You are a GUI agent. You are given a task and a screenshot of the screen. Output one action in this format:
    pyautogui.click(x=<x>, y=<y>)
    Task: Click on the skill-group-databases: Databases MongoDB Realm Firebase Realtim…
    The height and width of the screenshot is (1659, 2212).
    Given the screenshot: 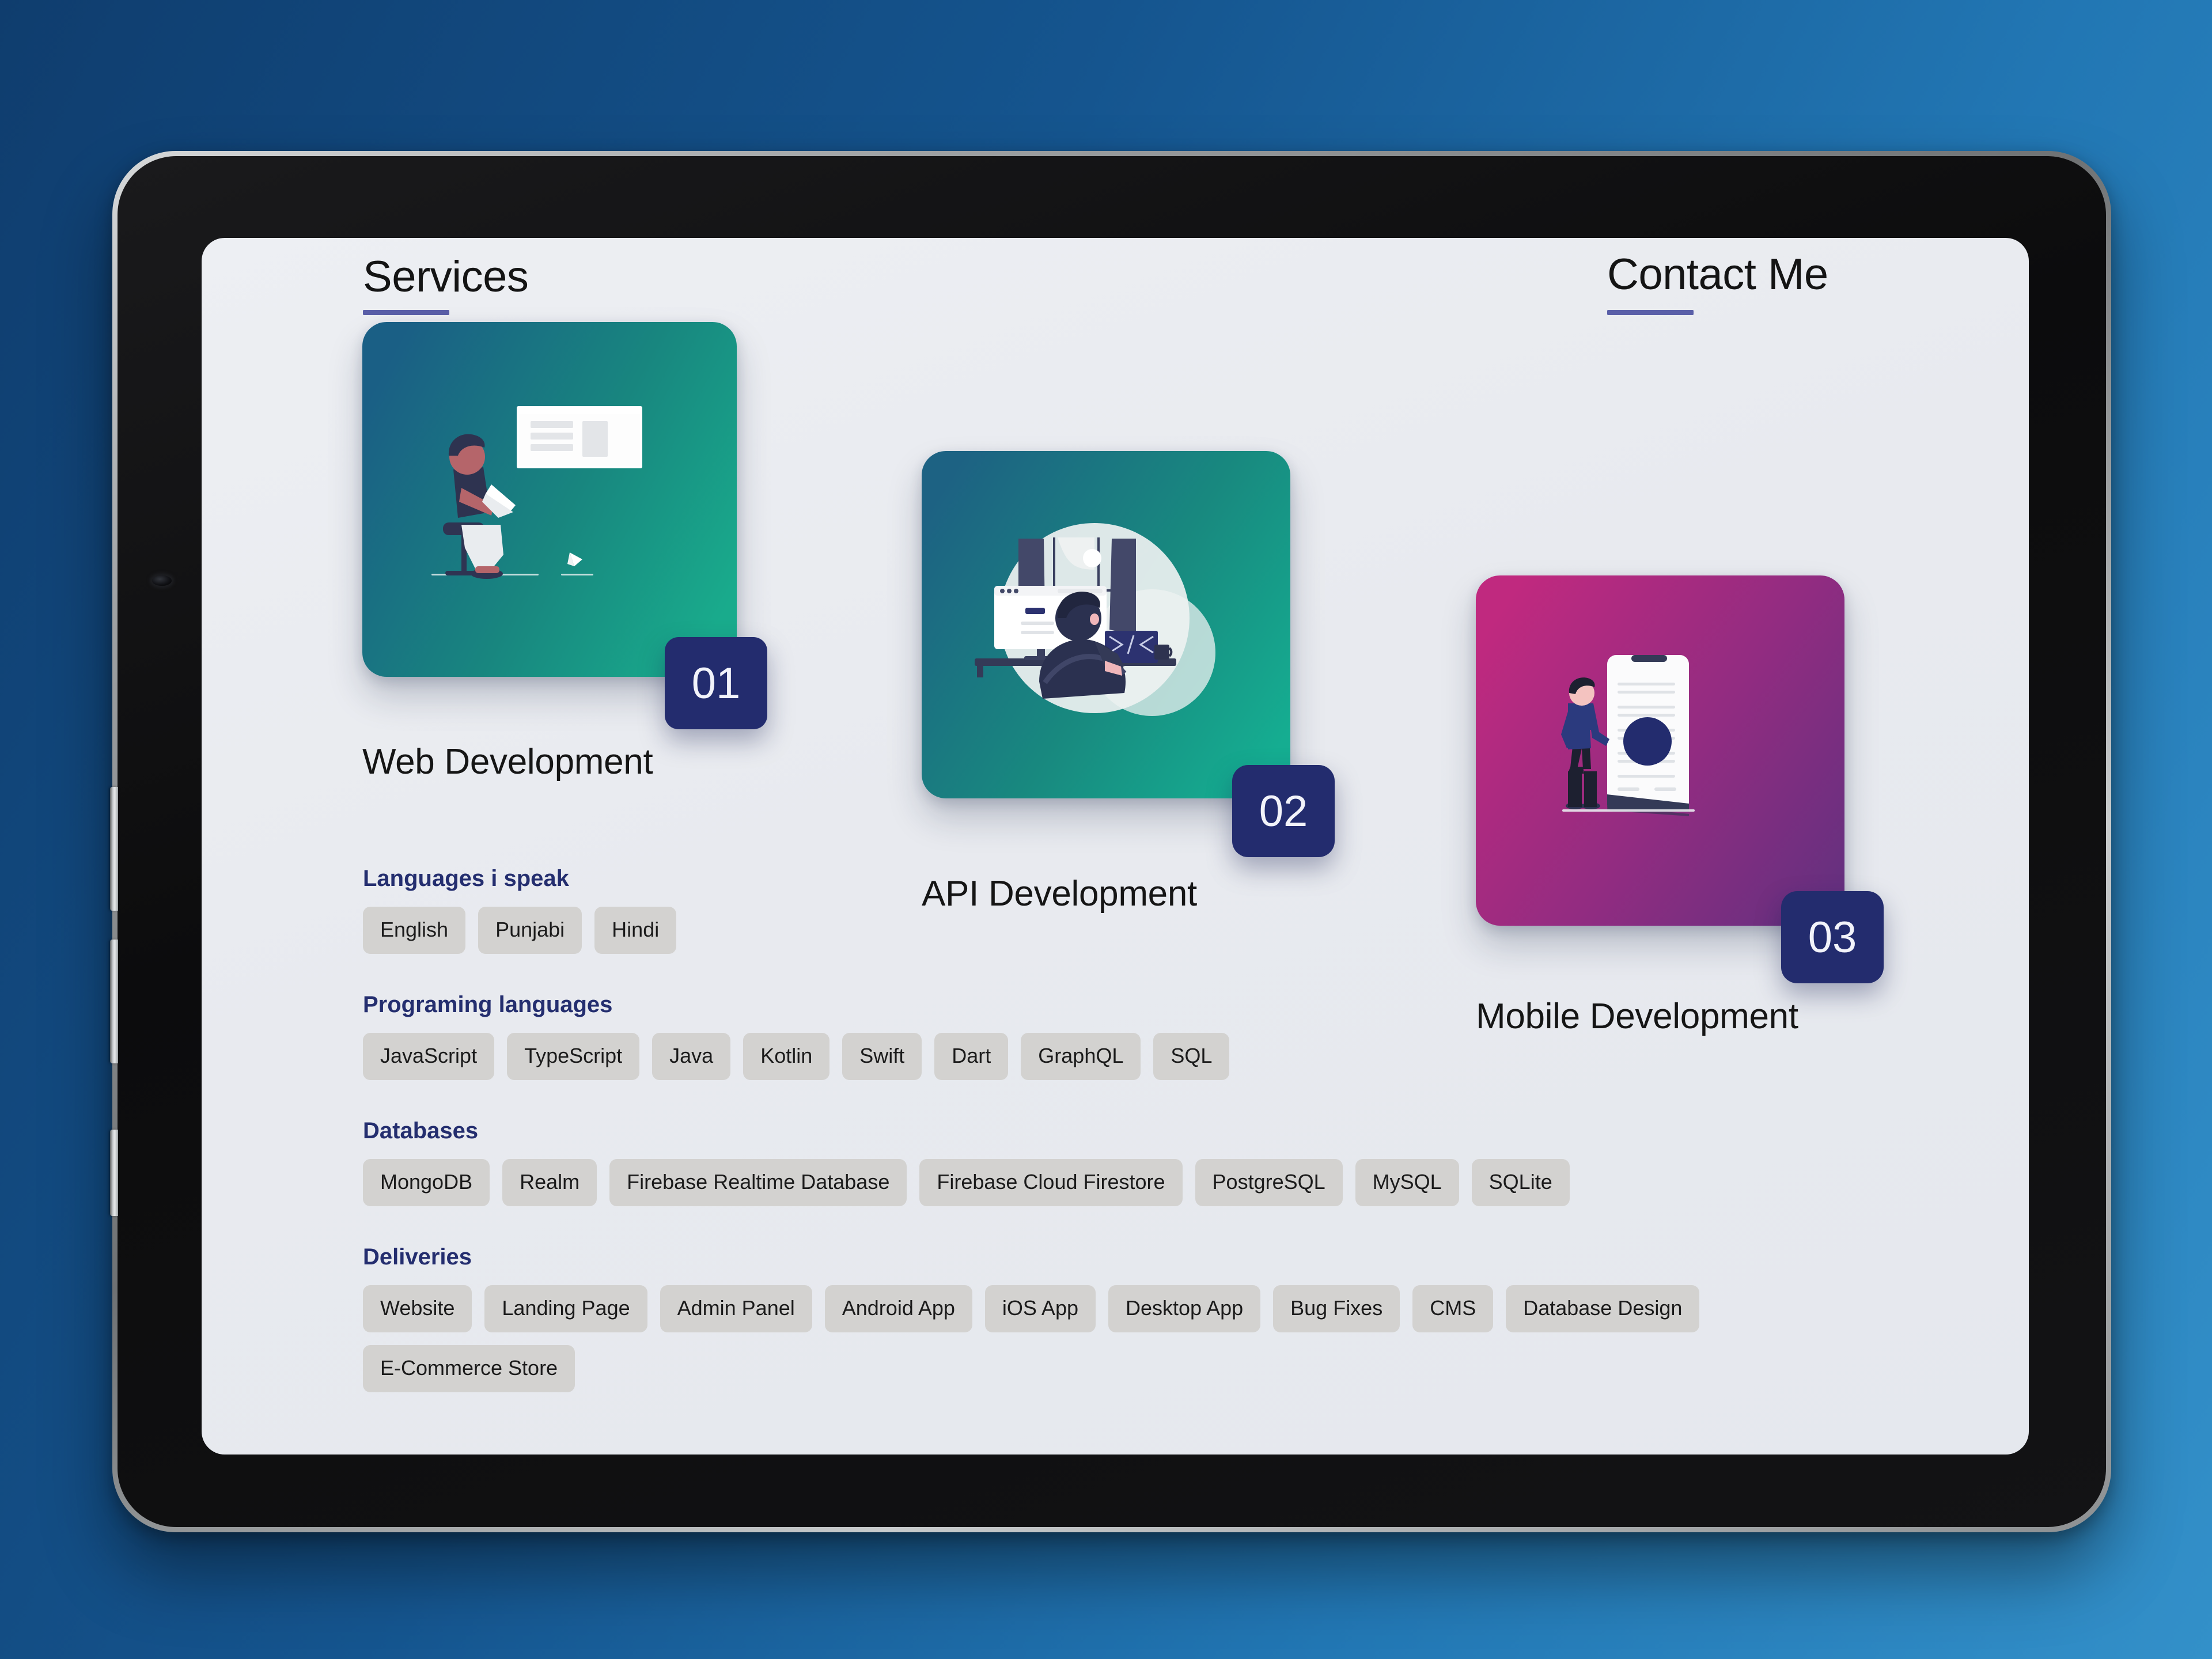 What is the action you would take?
    pyautogui.click(x=1112, y=1162)
    